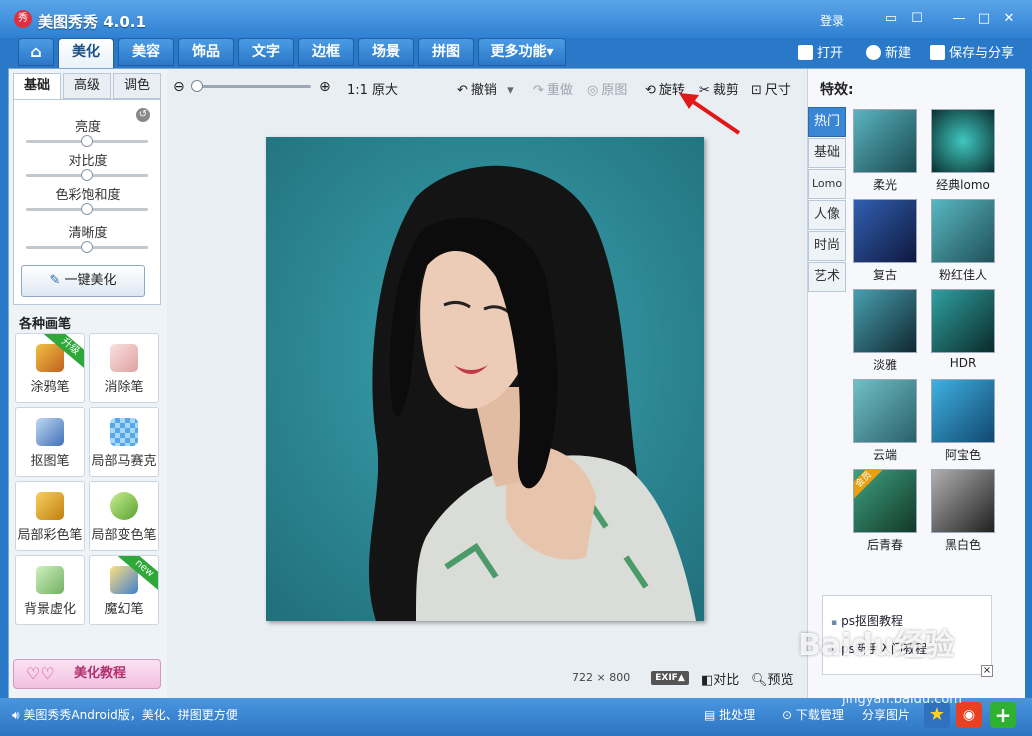 The width and height of the screenshot is (1032, 736). I want to click on effect-pink-lady: 粉红佳人, so click(963, 241).